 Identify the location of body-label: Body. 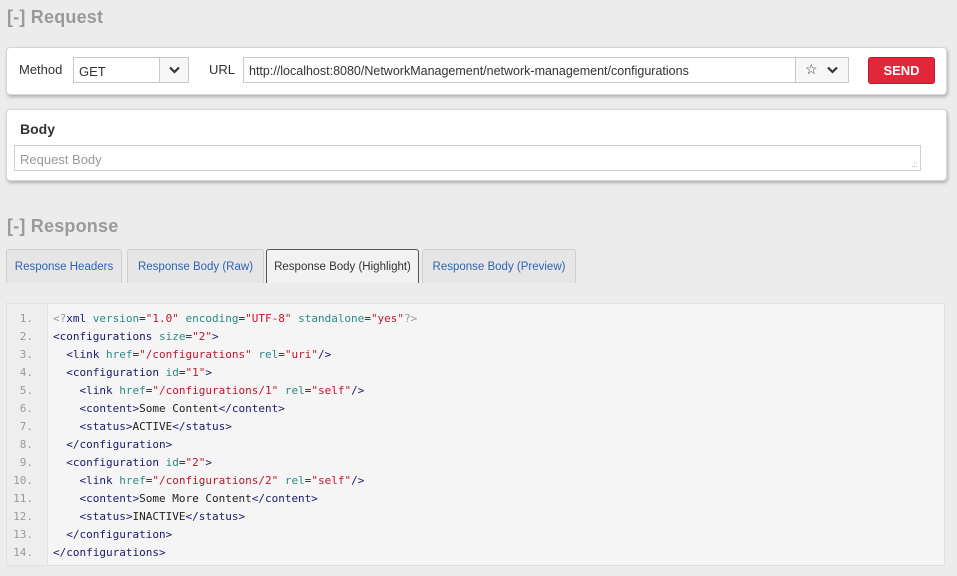
(37, 129).